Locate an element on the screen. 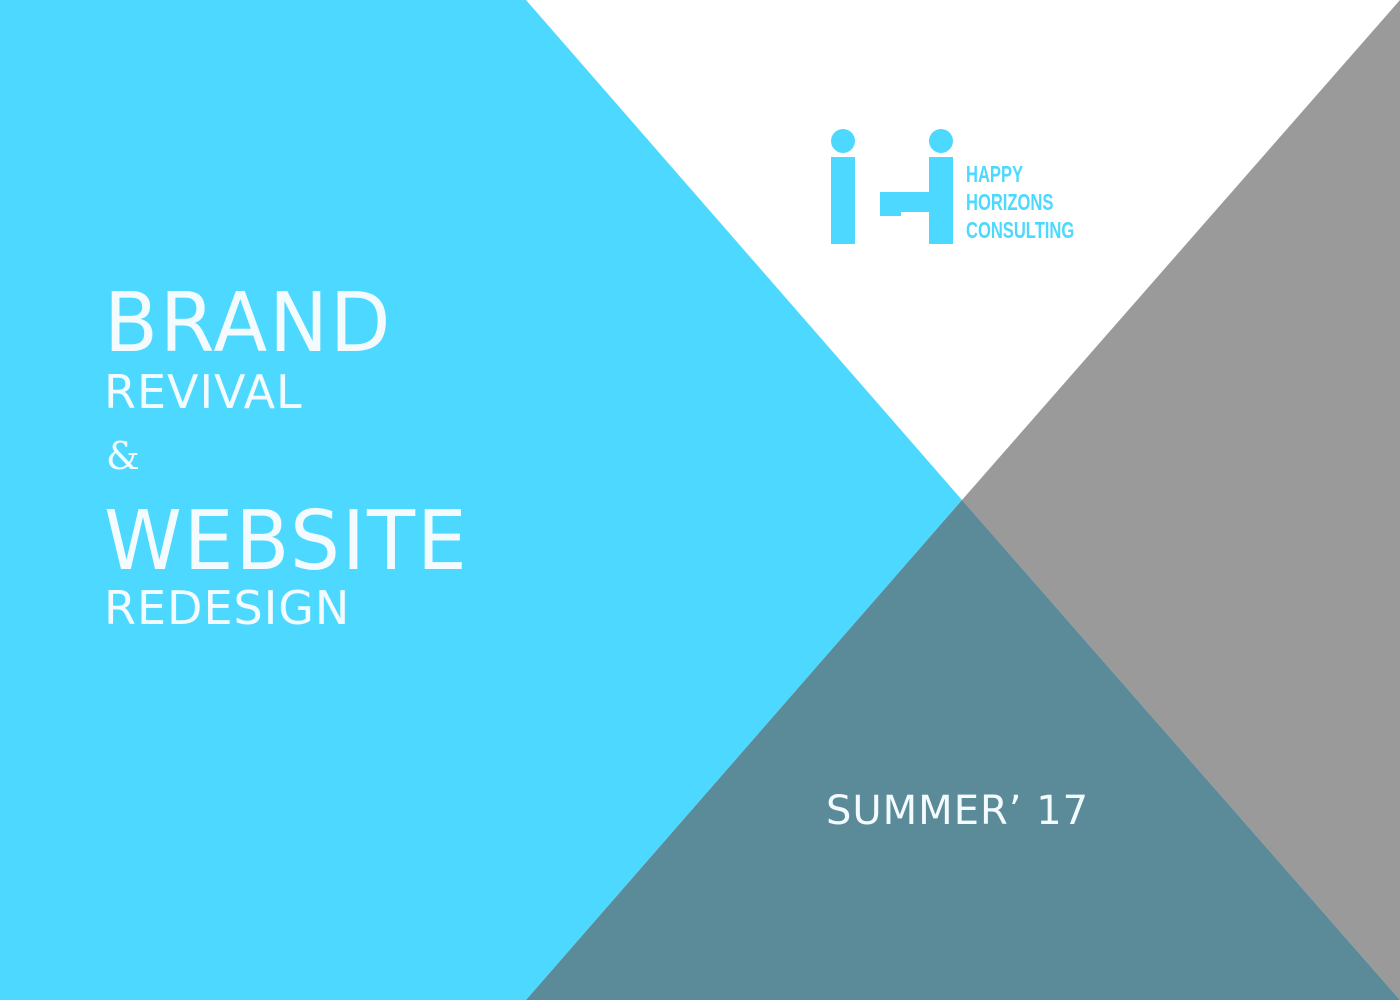  title-revival: REVIVAL is located at coordinates (203, 392).